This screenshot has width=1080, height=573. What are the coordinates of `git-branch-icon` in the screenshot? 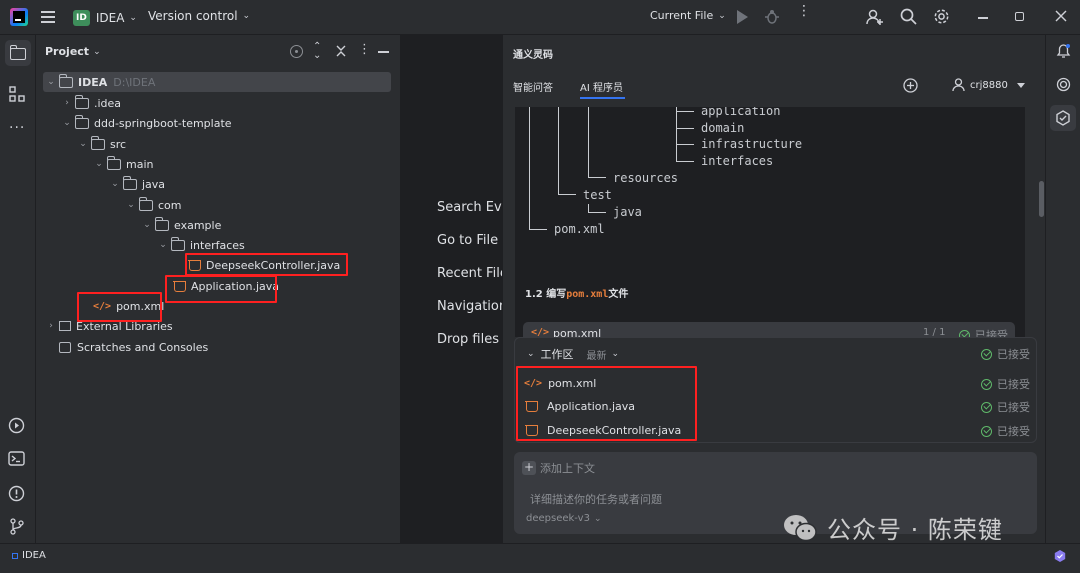 It's located at (17, 526).